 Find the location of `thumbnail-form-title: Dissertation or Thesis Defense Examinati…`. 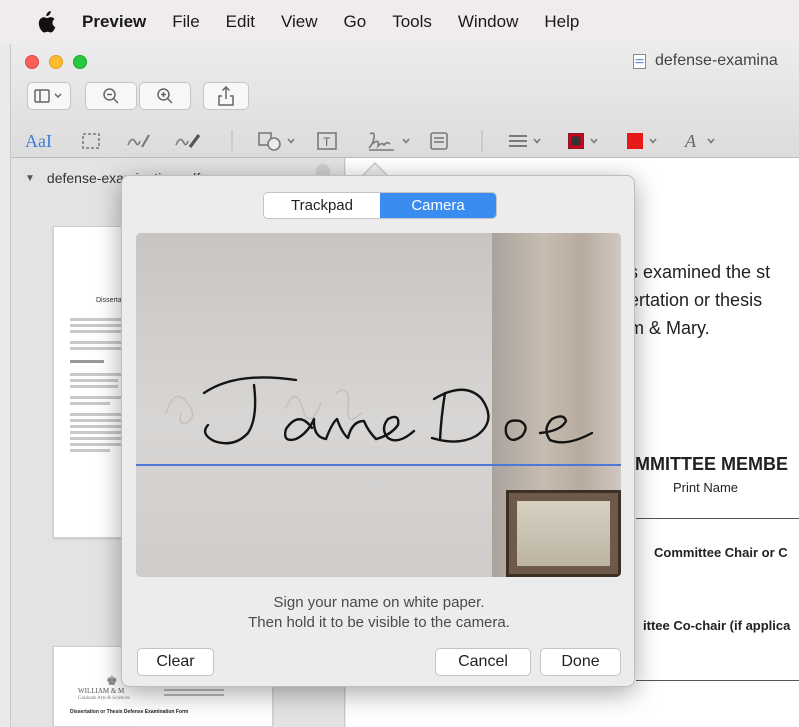

thumbnail-form-title: Dissertation or Thesis Defense Examinati… is located at coordinates (129, 712).